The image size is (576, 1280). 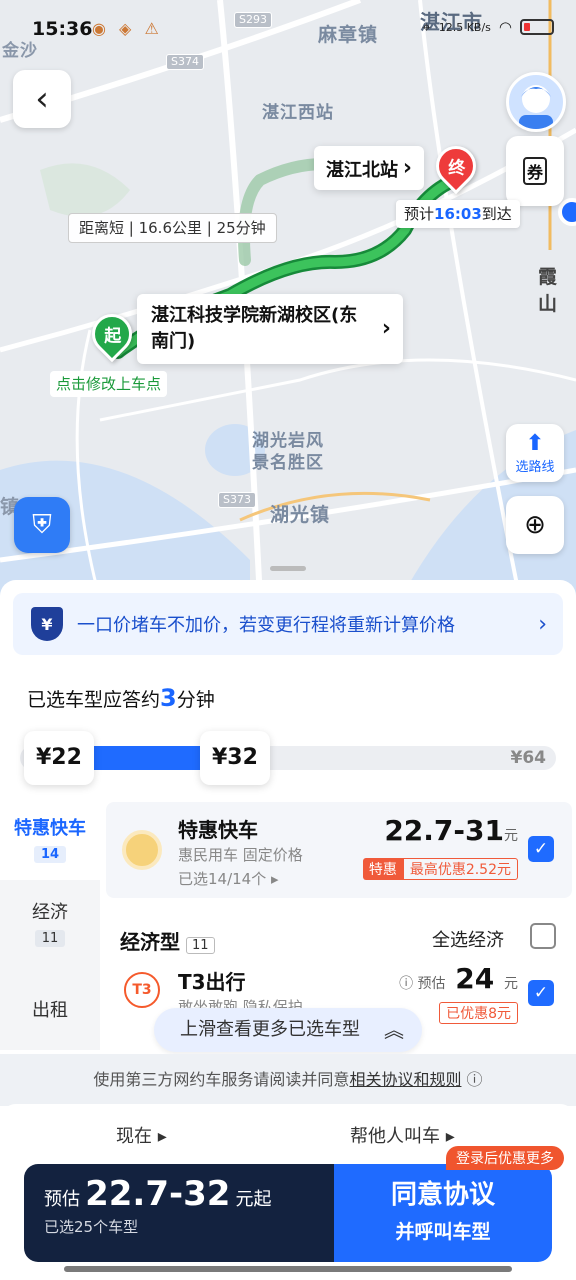 I want to click on avatar, so click(x=536, y=102).